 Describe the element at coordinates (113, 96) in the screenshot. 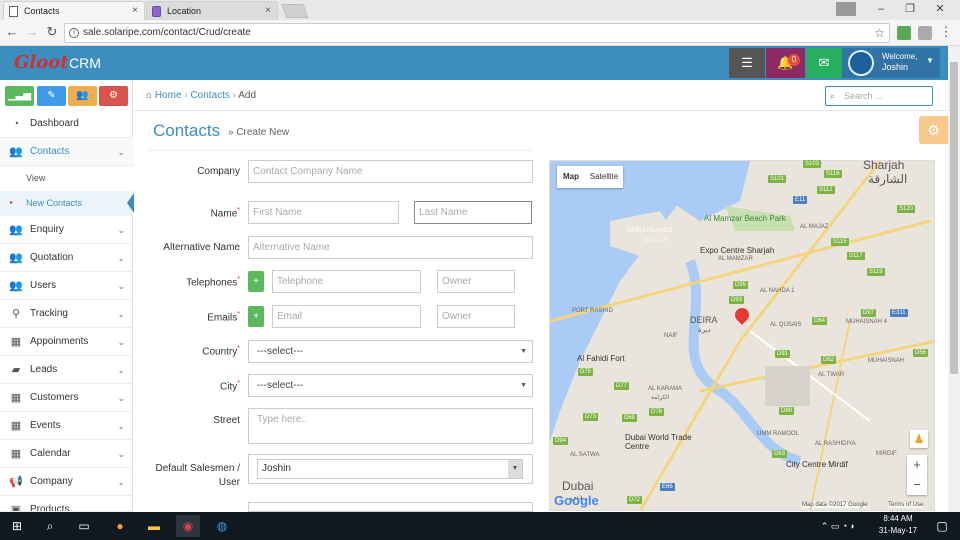

I see `quick-settings-button: ⚙` at that location.